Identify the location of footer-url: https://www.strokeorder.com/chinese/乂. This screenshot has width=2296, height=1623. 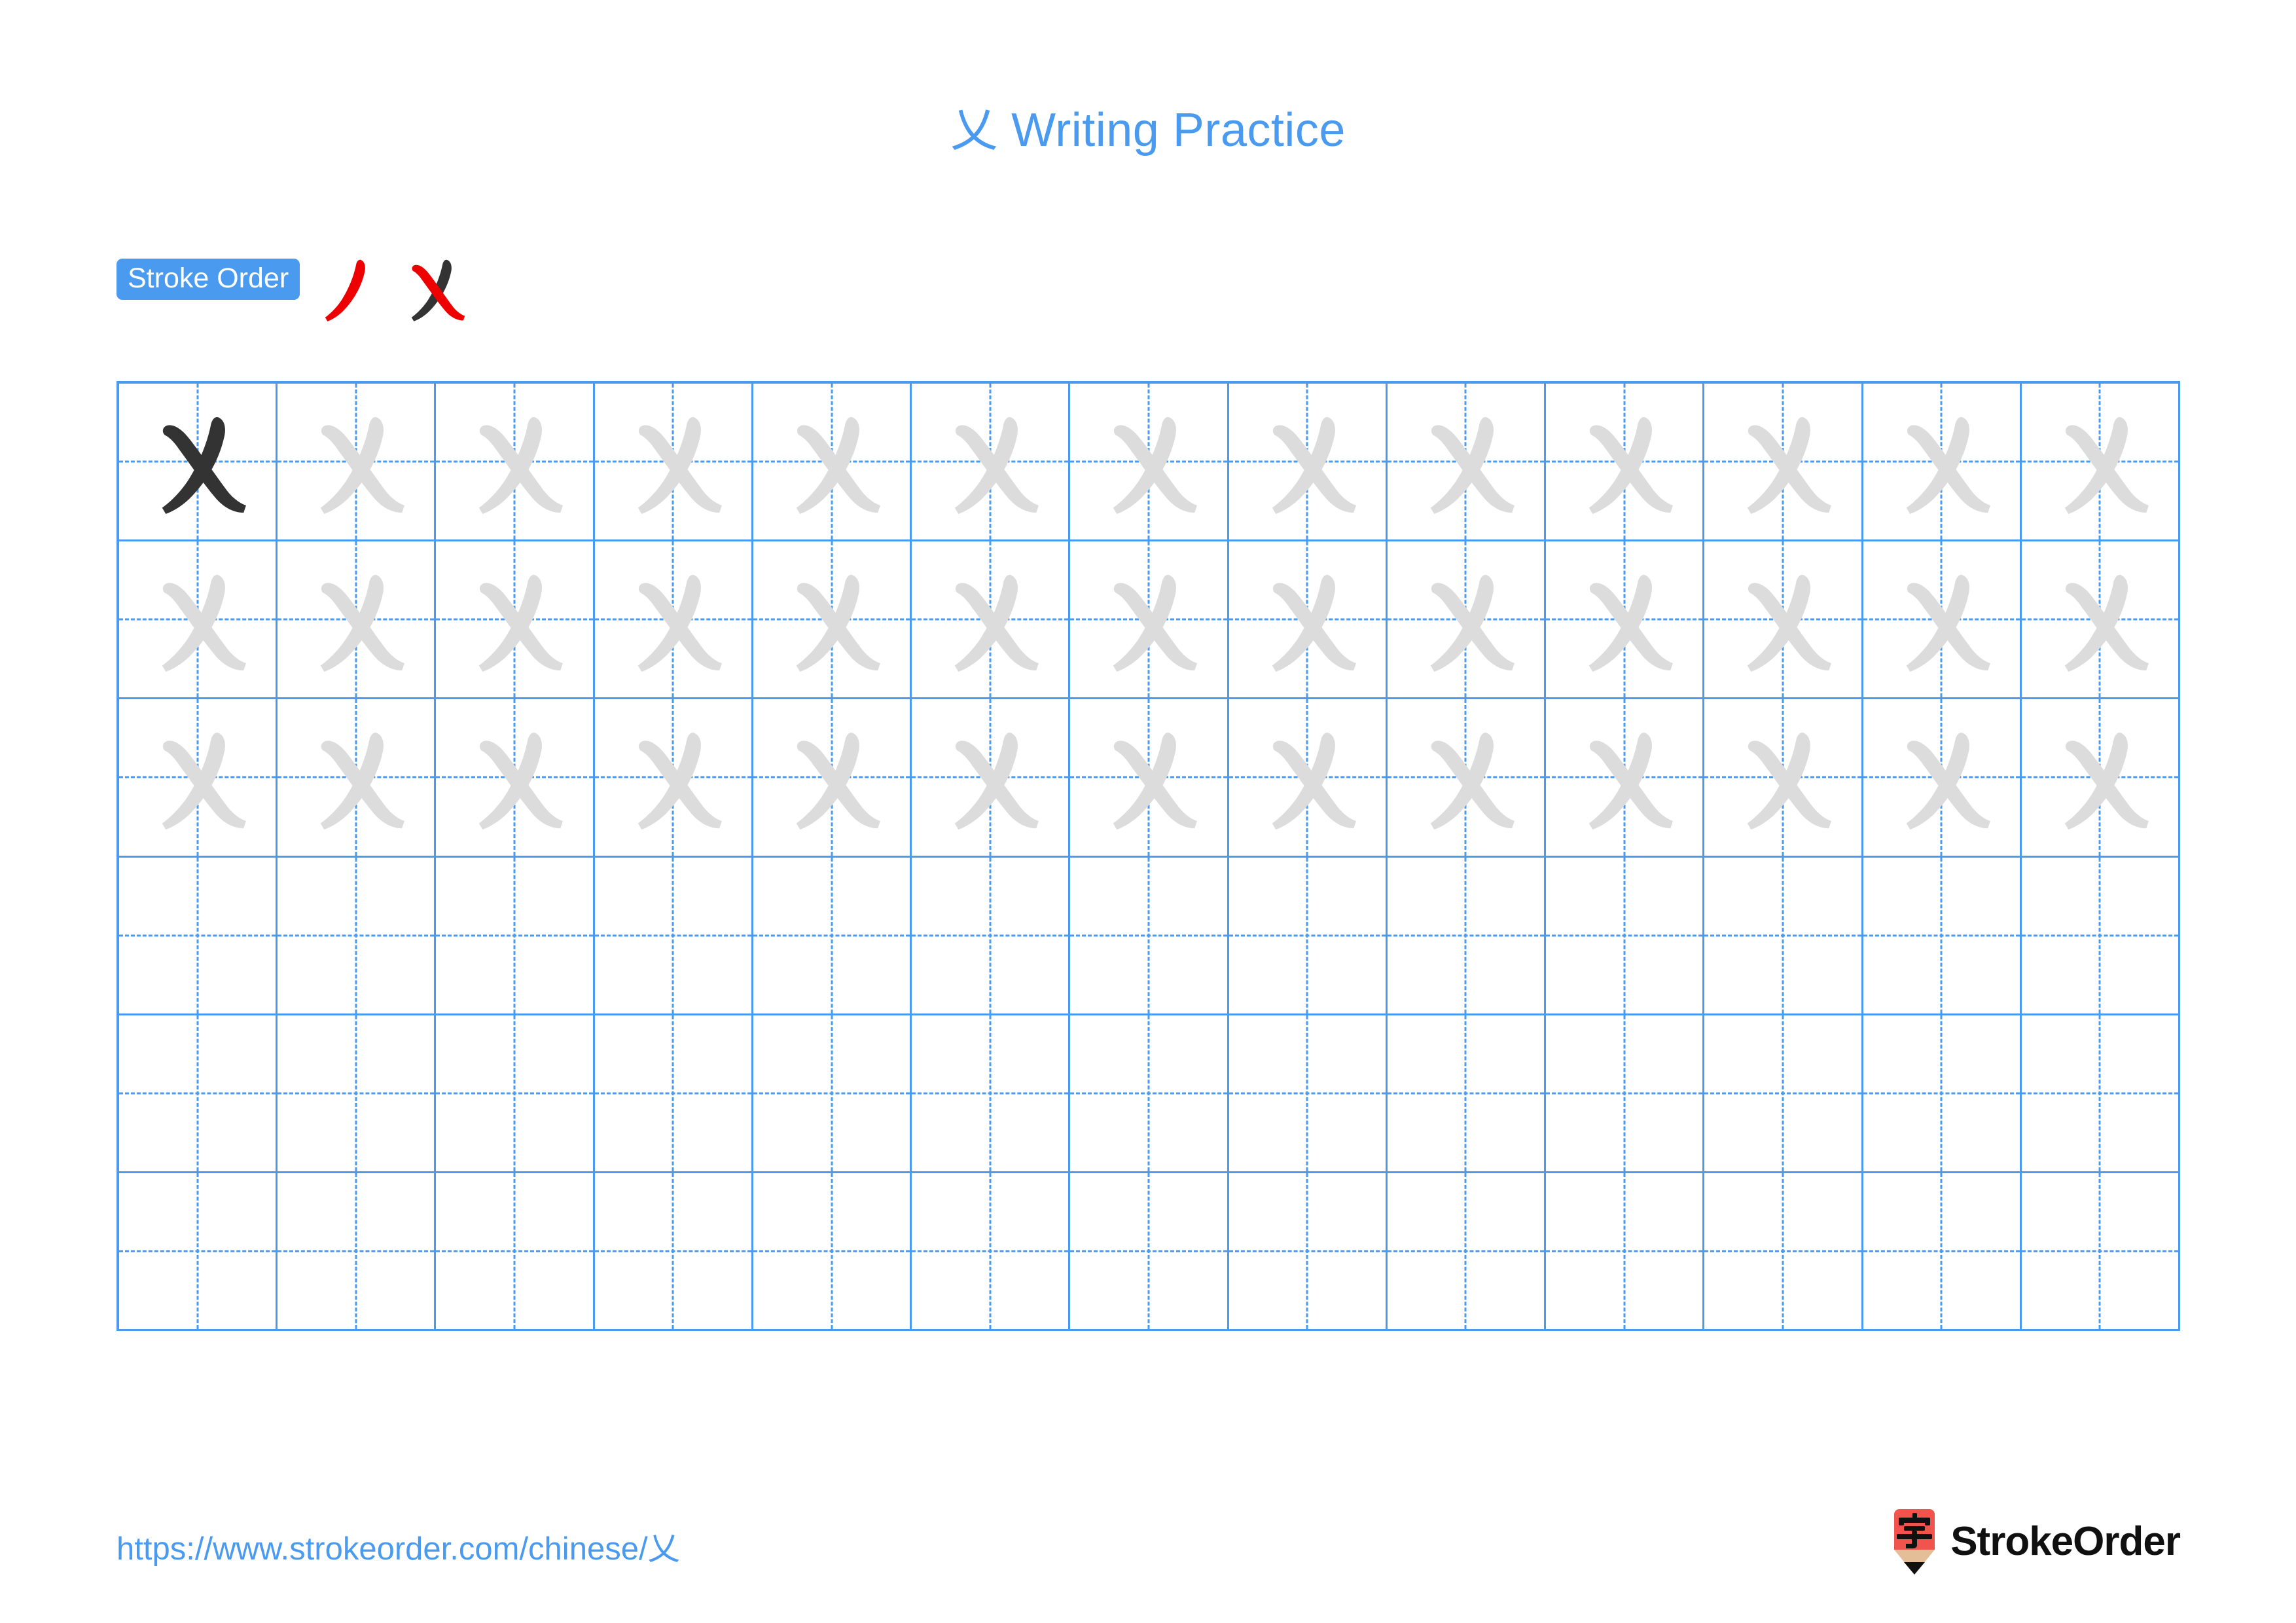
(398, 1549).